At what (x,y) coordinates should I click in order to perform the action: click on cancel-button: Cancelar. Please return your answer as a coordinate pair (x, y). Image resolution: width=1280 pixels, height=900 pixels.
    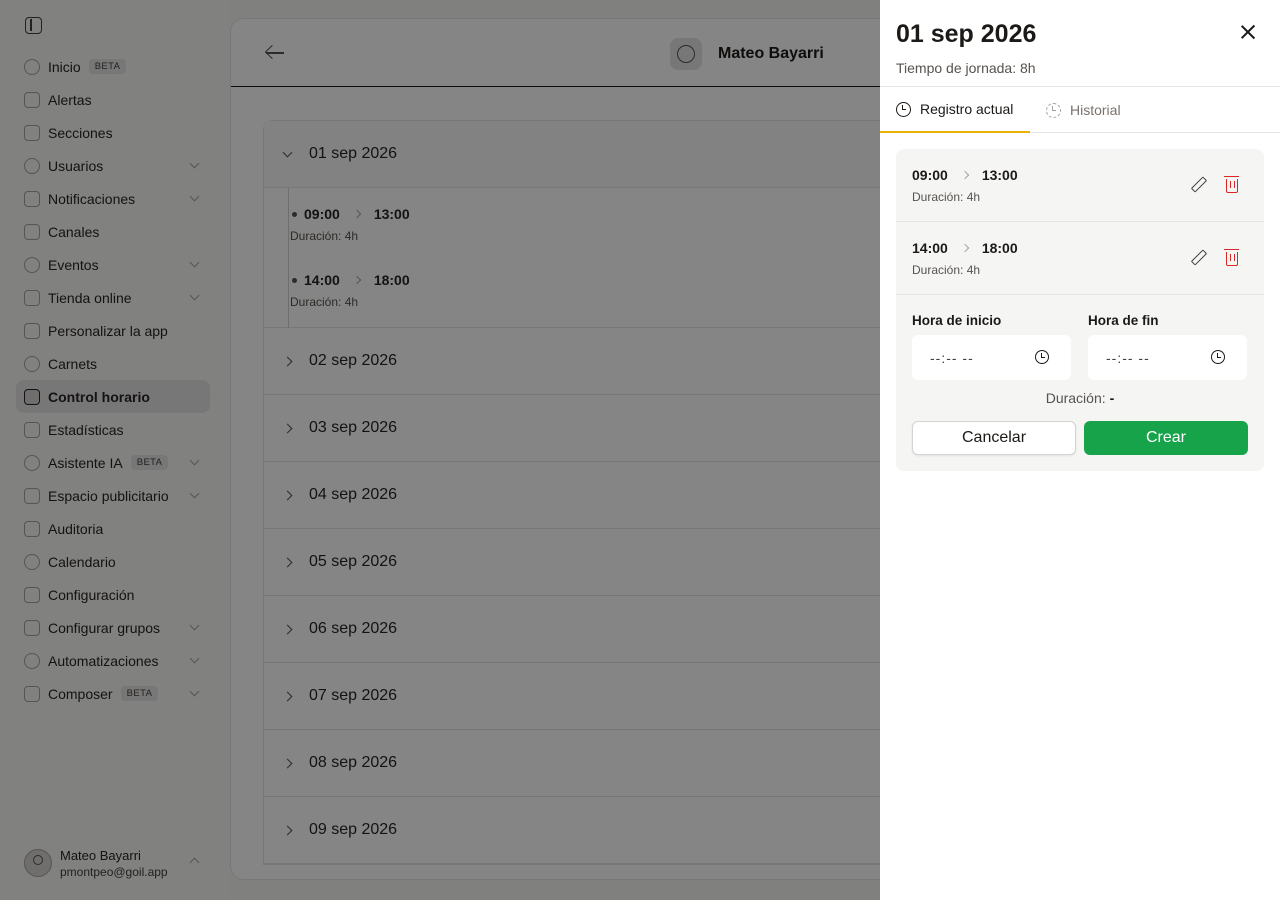
    Looking at the image, I should click on (994, 438).